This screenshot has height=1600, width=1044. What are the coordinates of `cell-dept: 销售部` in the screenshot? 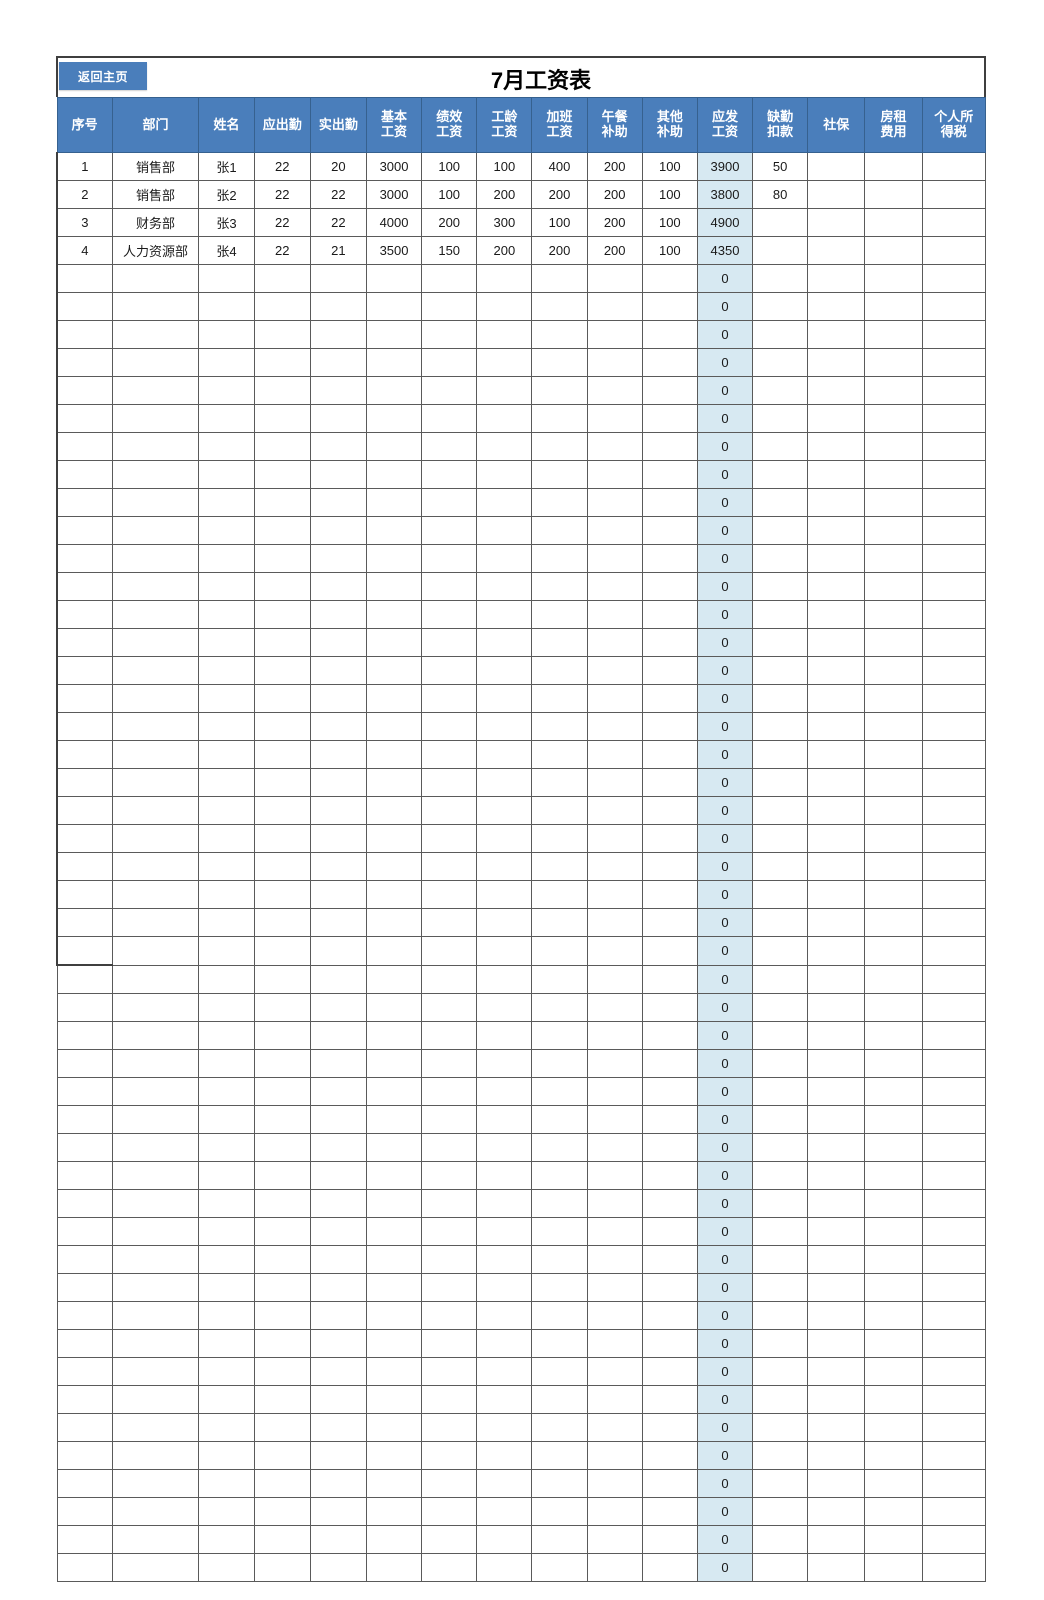 It's located at (155, 166).